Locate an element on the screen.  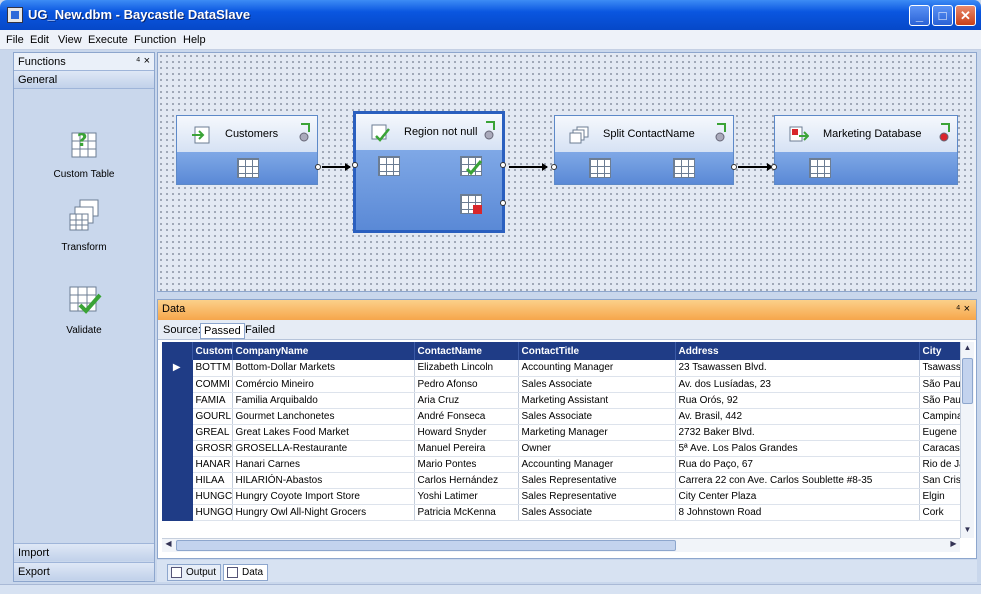
table-cell: San Crist is located at coordinates (940, 480).